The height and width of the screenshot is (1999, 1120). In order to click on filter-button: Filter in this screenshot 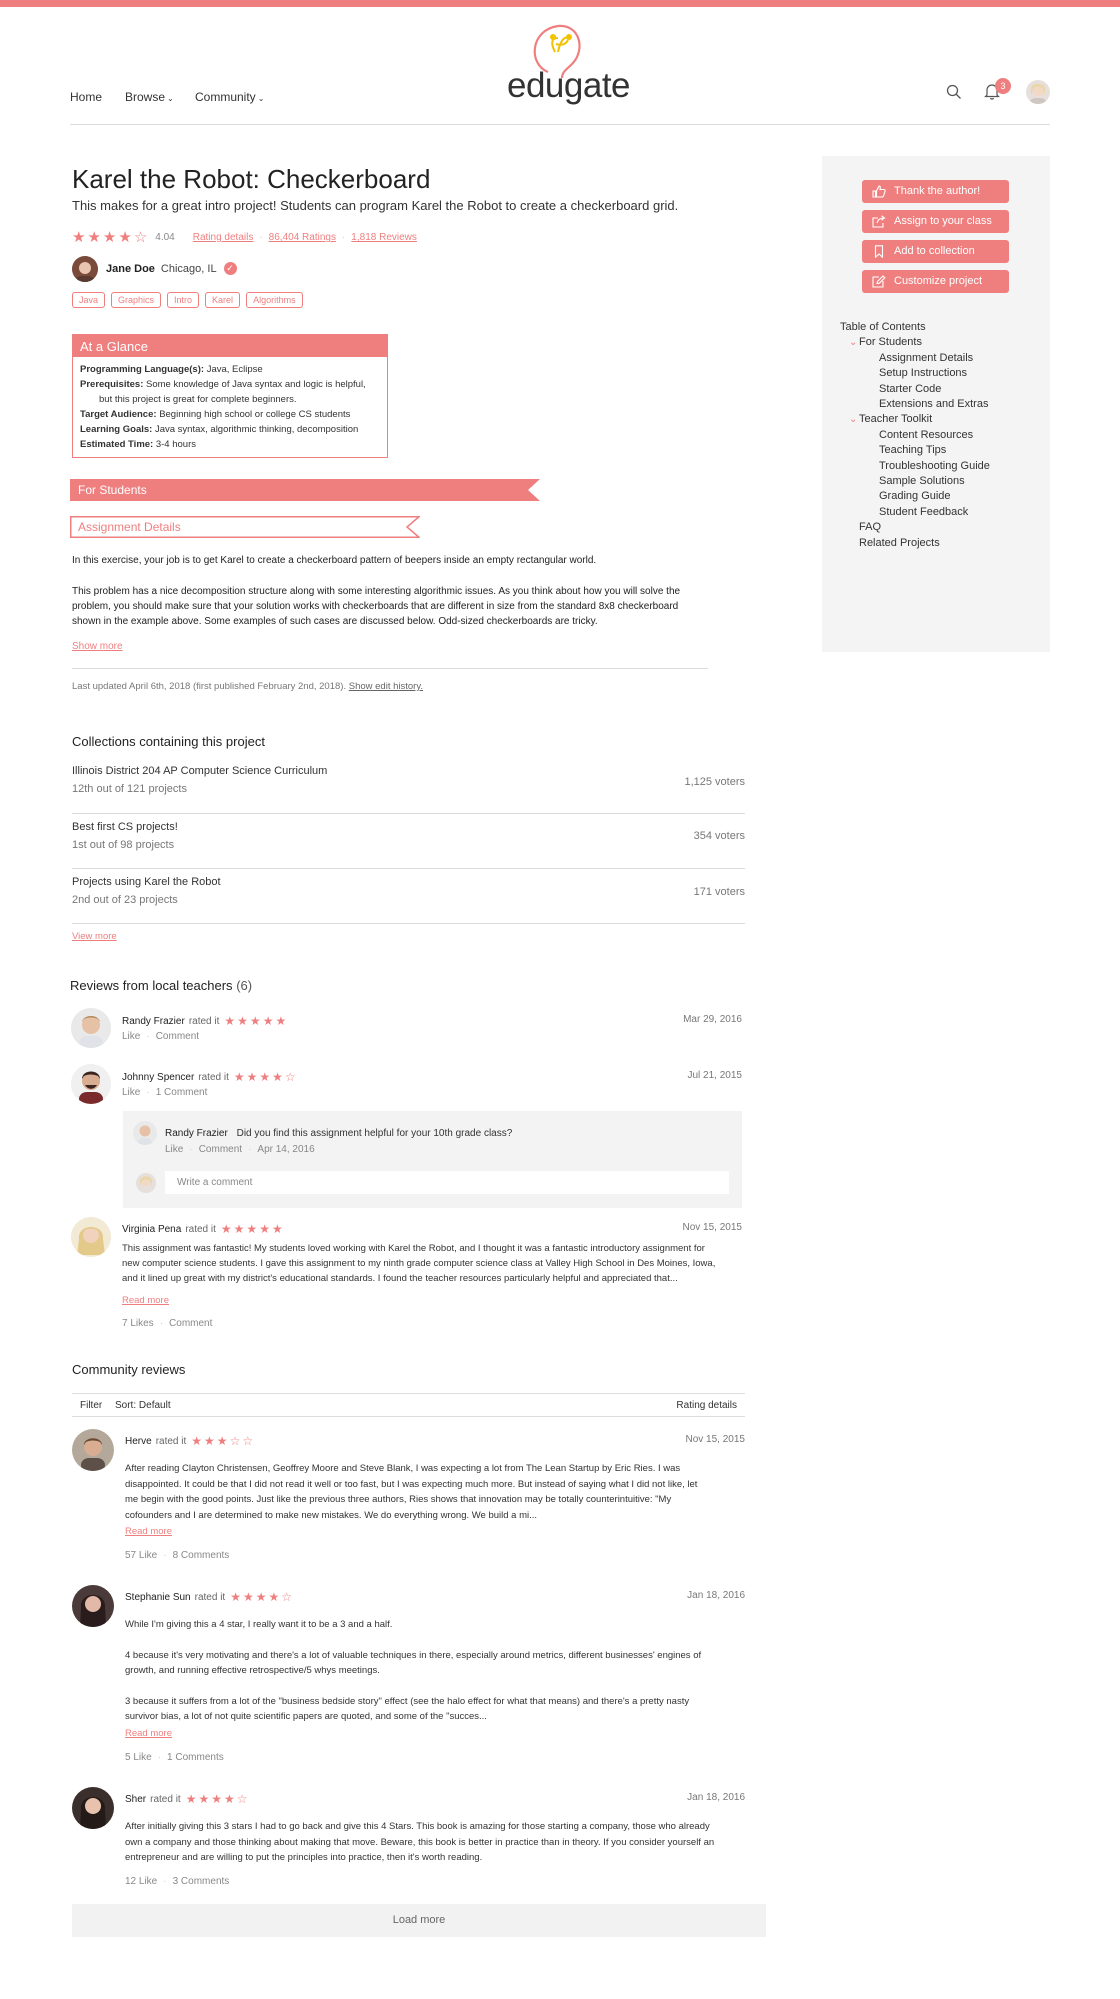, I will do `click(91, 1405)`.